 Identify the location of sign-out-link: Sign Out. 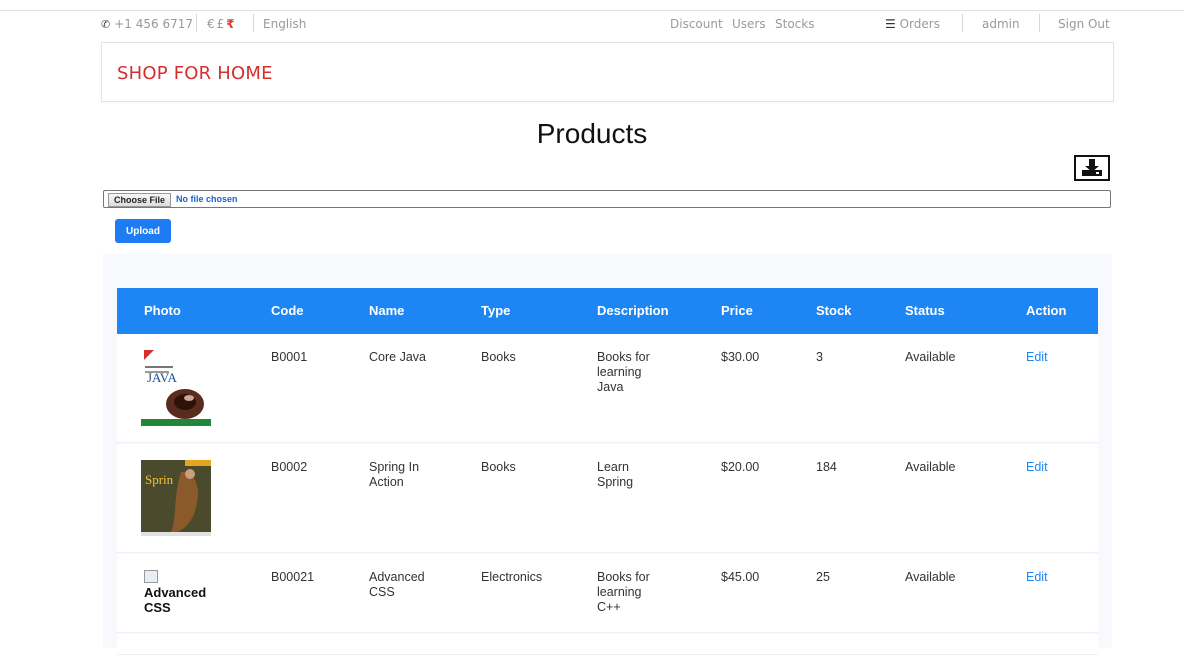
(1084, 24).